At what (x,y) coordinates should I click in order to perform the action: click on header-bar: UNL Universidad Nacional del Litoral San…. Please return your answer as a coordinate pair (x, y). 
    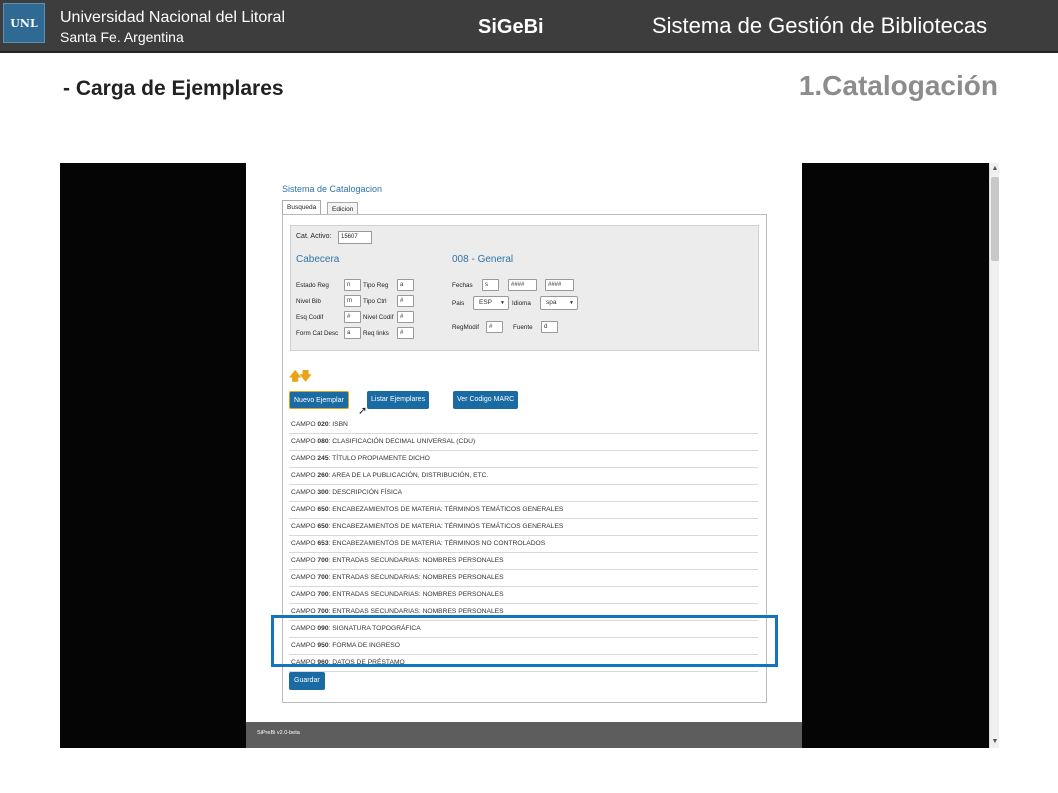
    Looking at the image, I should click on (529, 26).